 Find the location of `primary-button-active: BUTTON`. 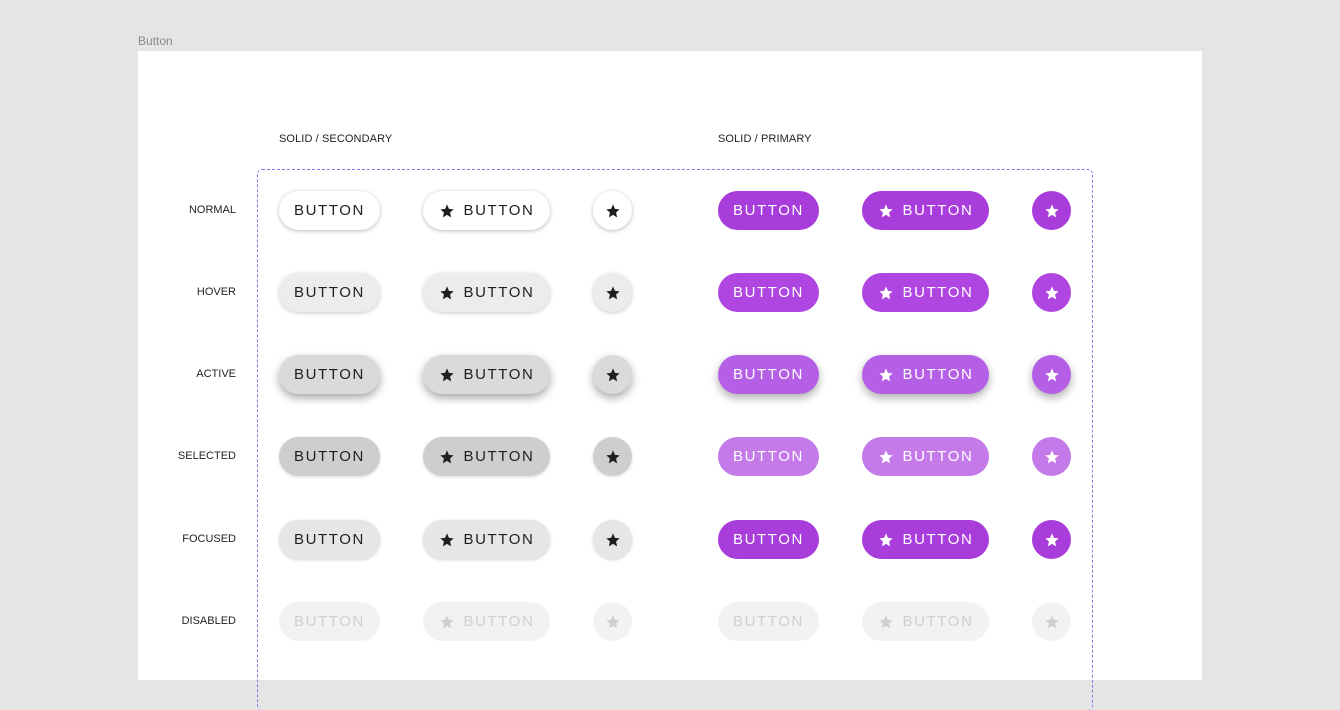

primary-button-active: BUTTON is located at coordinates (768, 374).